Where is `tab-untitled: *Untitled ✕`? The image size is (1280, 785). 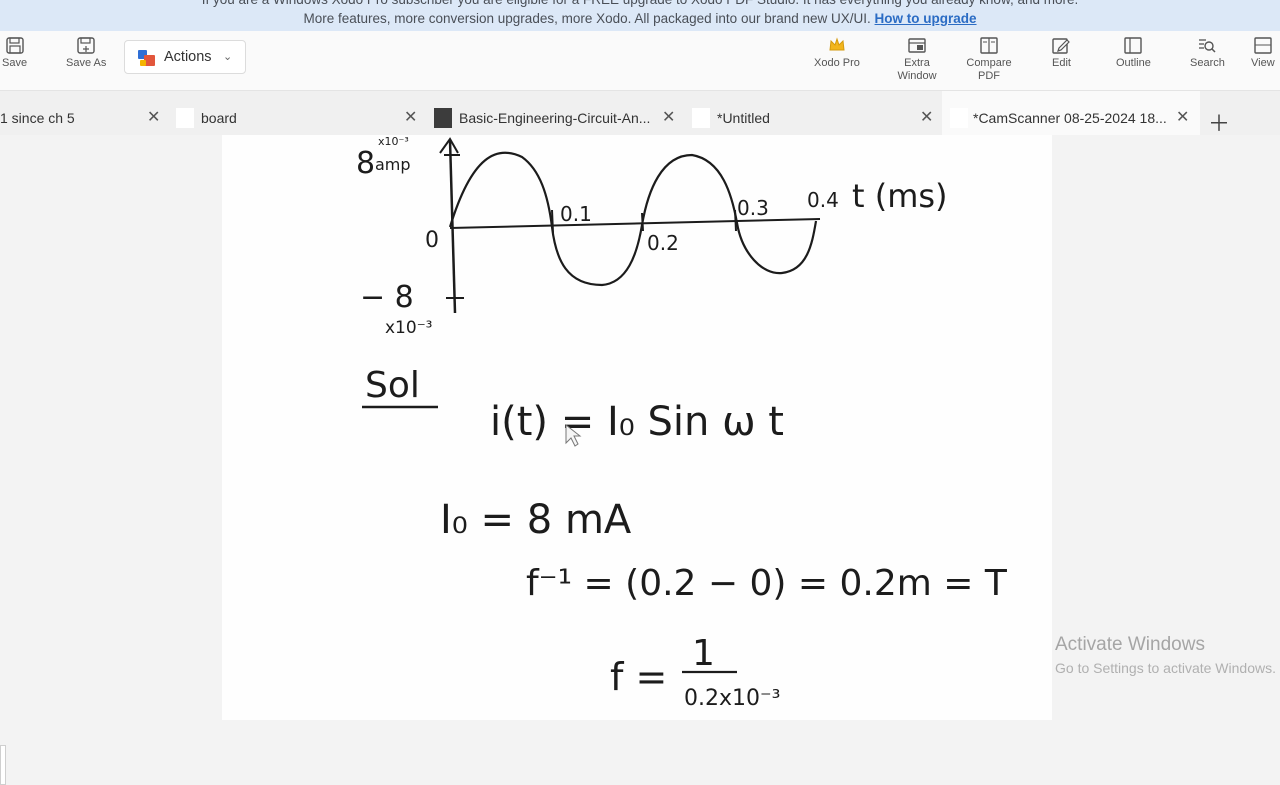 tab-untitled: *Untitled ✕ is located at coordinates (813, 113).